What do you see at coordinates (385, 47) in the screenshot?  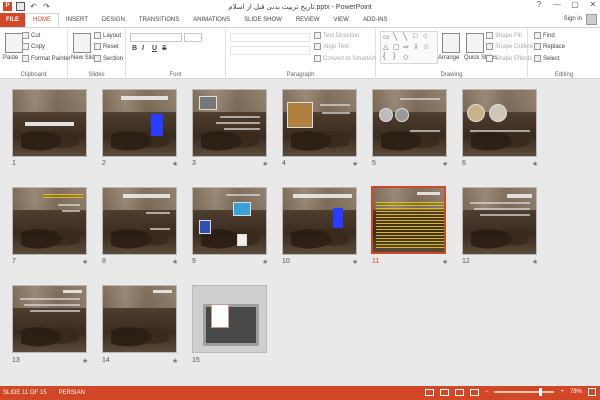 I see `triangle-shape-icon: △` at bounding box center [385, 47].